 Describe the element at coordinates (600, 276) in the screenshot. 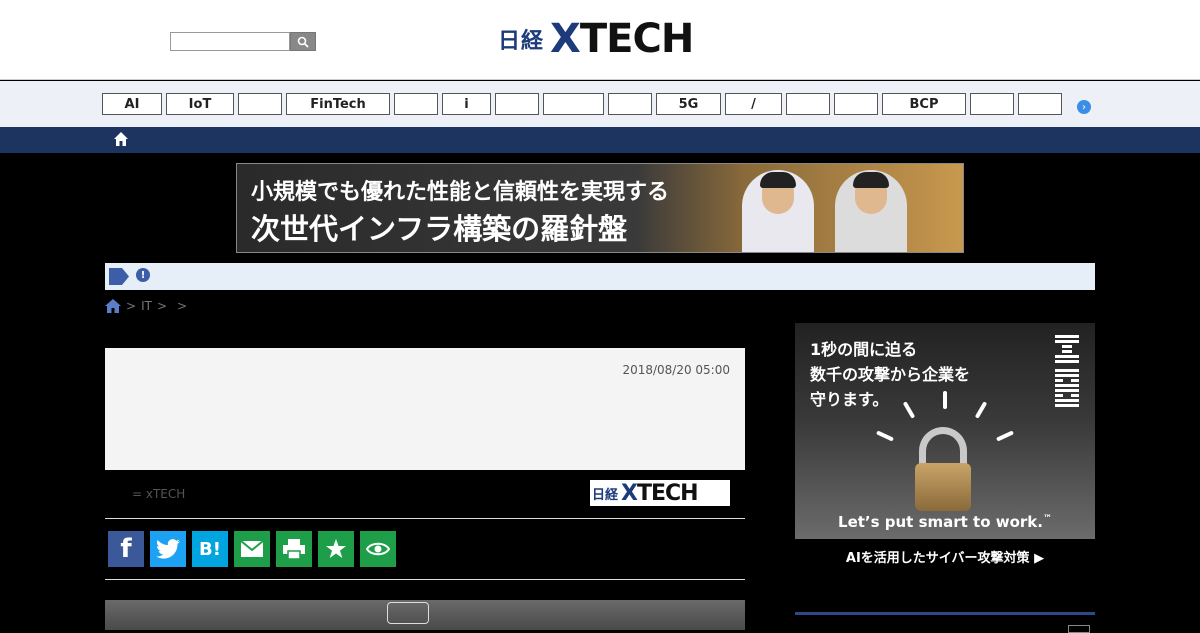

I see `info-bar` at that location.